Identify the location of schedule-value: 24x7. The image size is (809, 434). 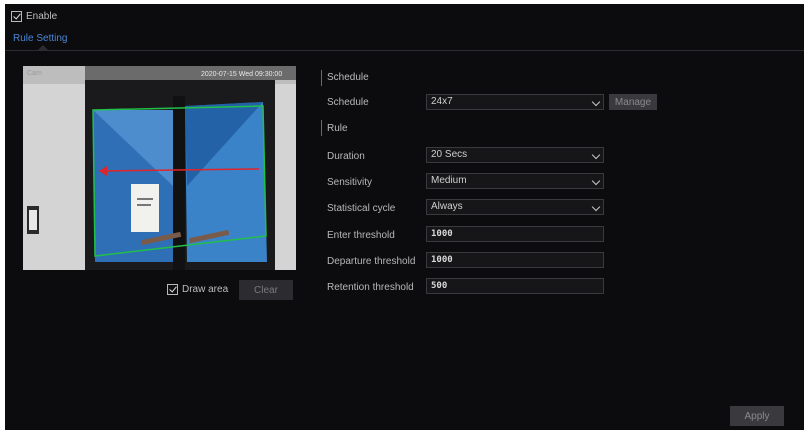
(442, 101).